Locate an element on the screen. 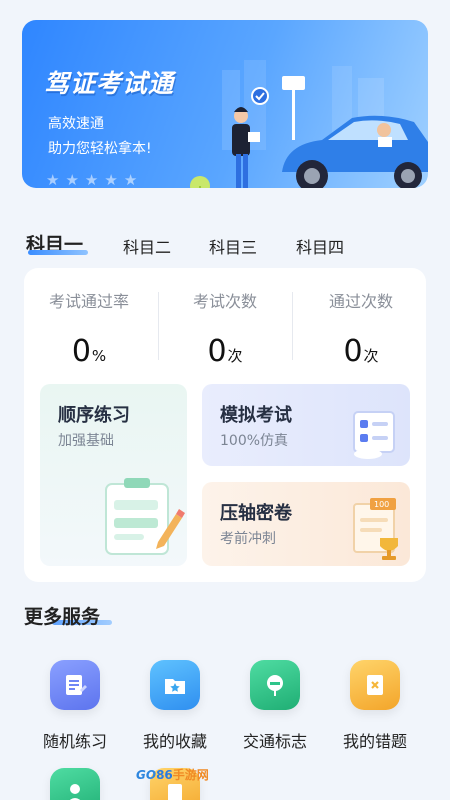 This screenshot has width=450, height=800. service-traffic-signs: 交通标志 is located at coordinates (275, 706).